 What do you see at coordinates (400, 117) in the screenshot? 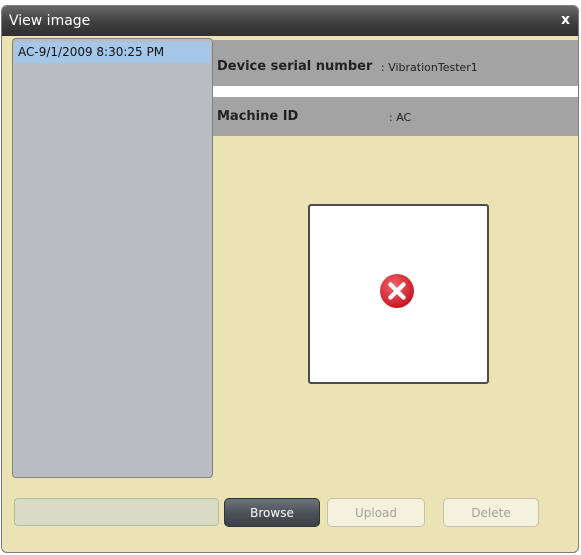
I see `machine-id-value: : AC` at bounding box center [400, 117].